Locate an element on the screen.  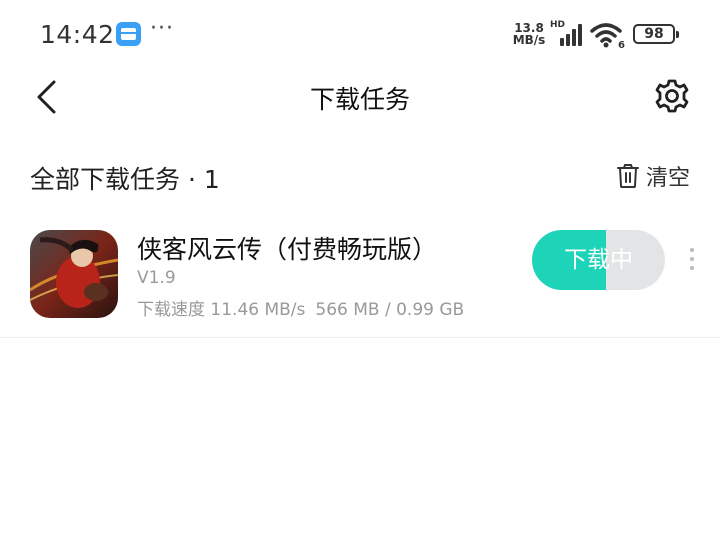
status-time: 14:42 is located at coordinates (77, 34).